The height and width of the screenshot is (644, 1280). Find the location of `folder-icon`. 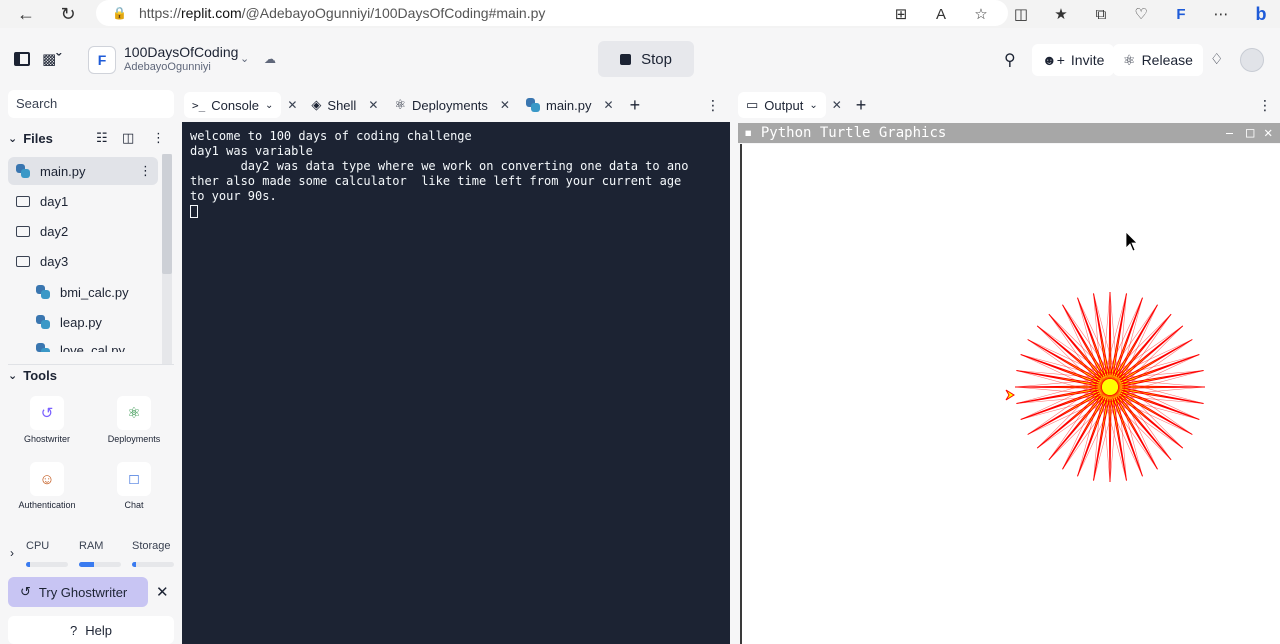

folder-icon is located at coordinates (23, 201).